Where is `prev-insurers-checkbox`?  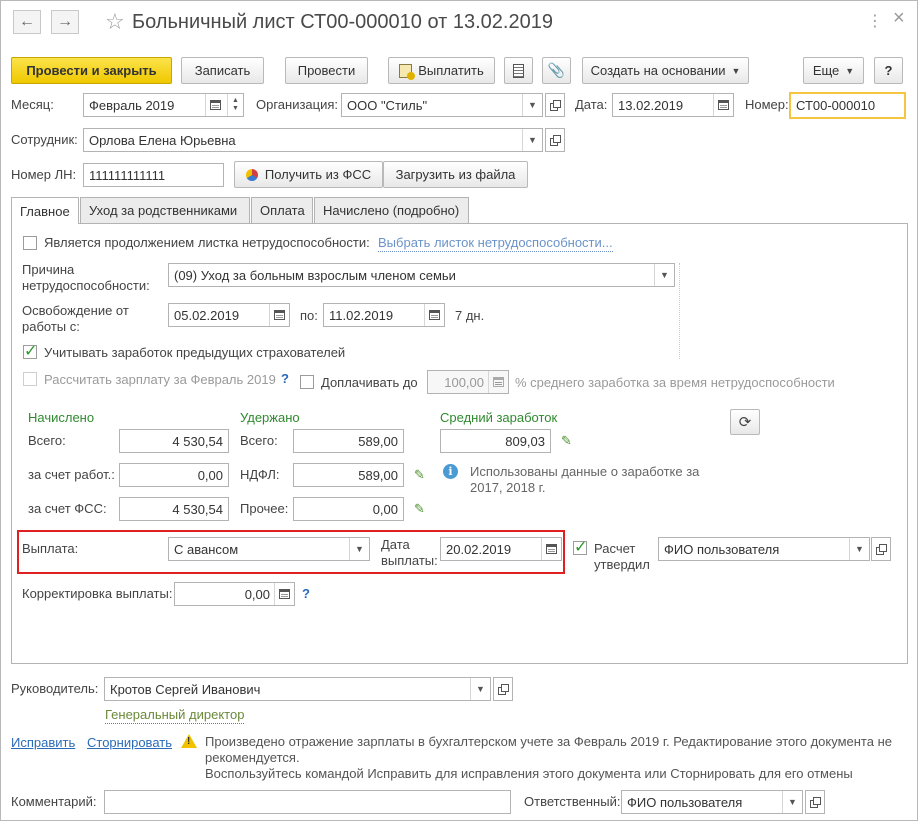 prev-insurers-checkbox is located at coordinates (30, 351).